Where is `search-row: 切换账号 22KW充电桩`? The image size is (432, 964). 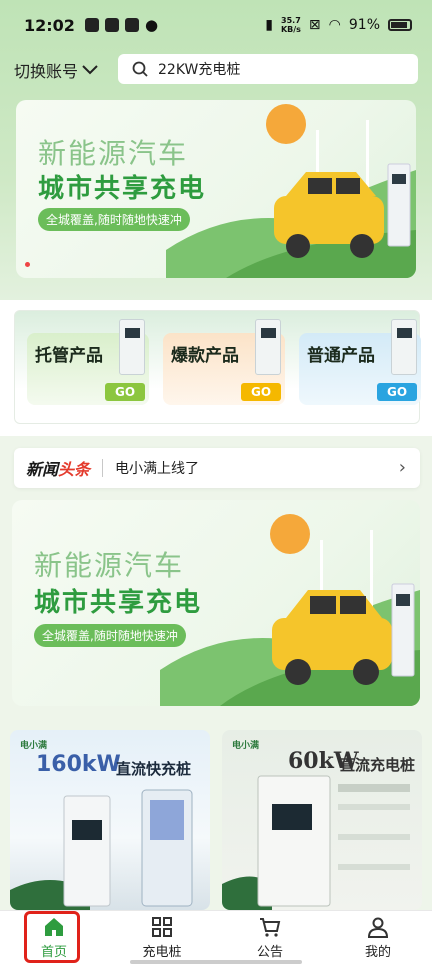 search-row: 切换账号 22KW充电桩 is located at coordinates (216, 70).